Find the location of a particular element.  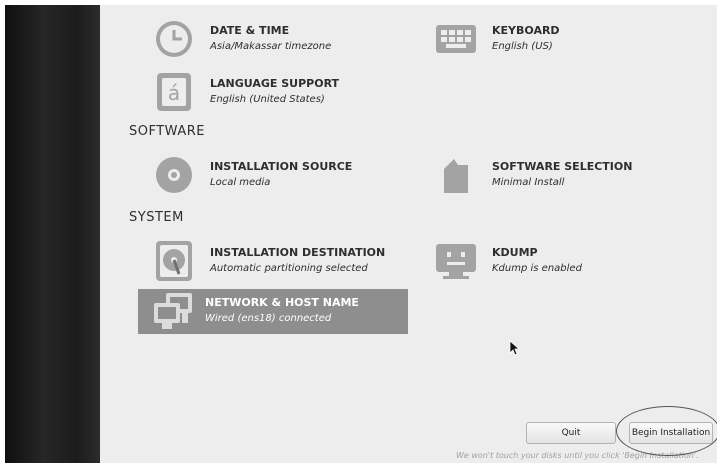

disc-icon is located at coordinates (174, 175).